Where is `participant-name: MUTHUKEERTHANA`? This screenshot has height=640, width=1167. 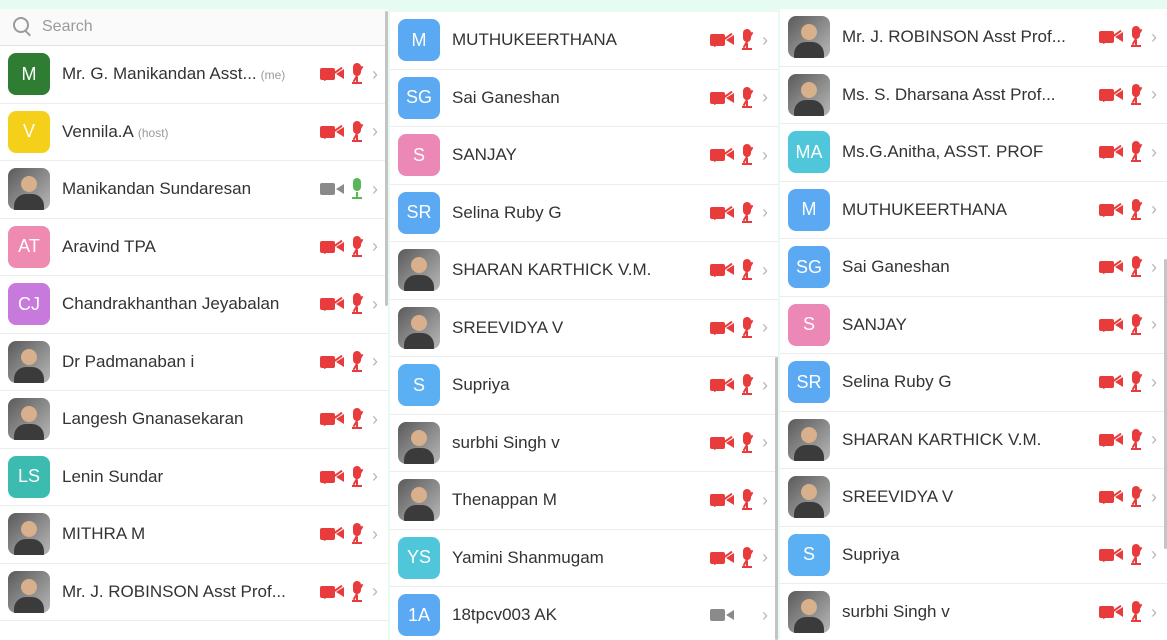 participant-name: MUTHUKEERTHANA is located at coordinates (924, 209).